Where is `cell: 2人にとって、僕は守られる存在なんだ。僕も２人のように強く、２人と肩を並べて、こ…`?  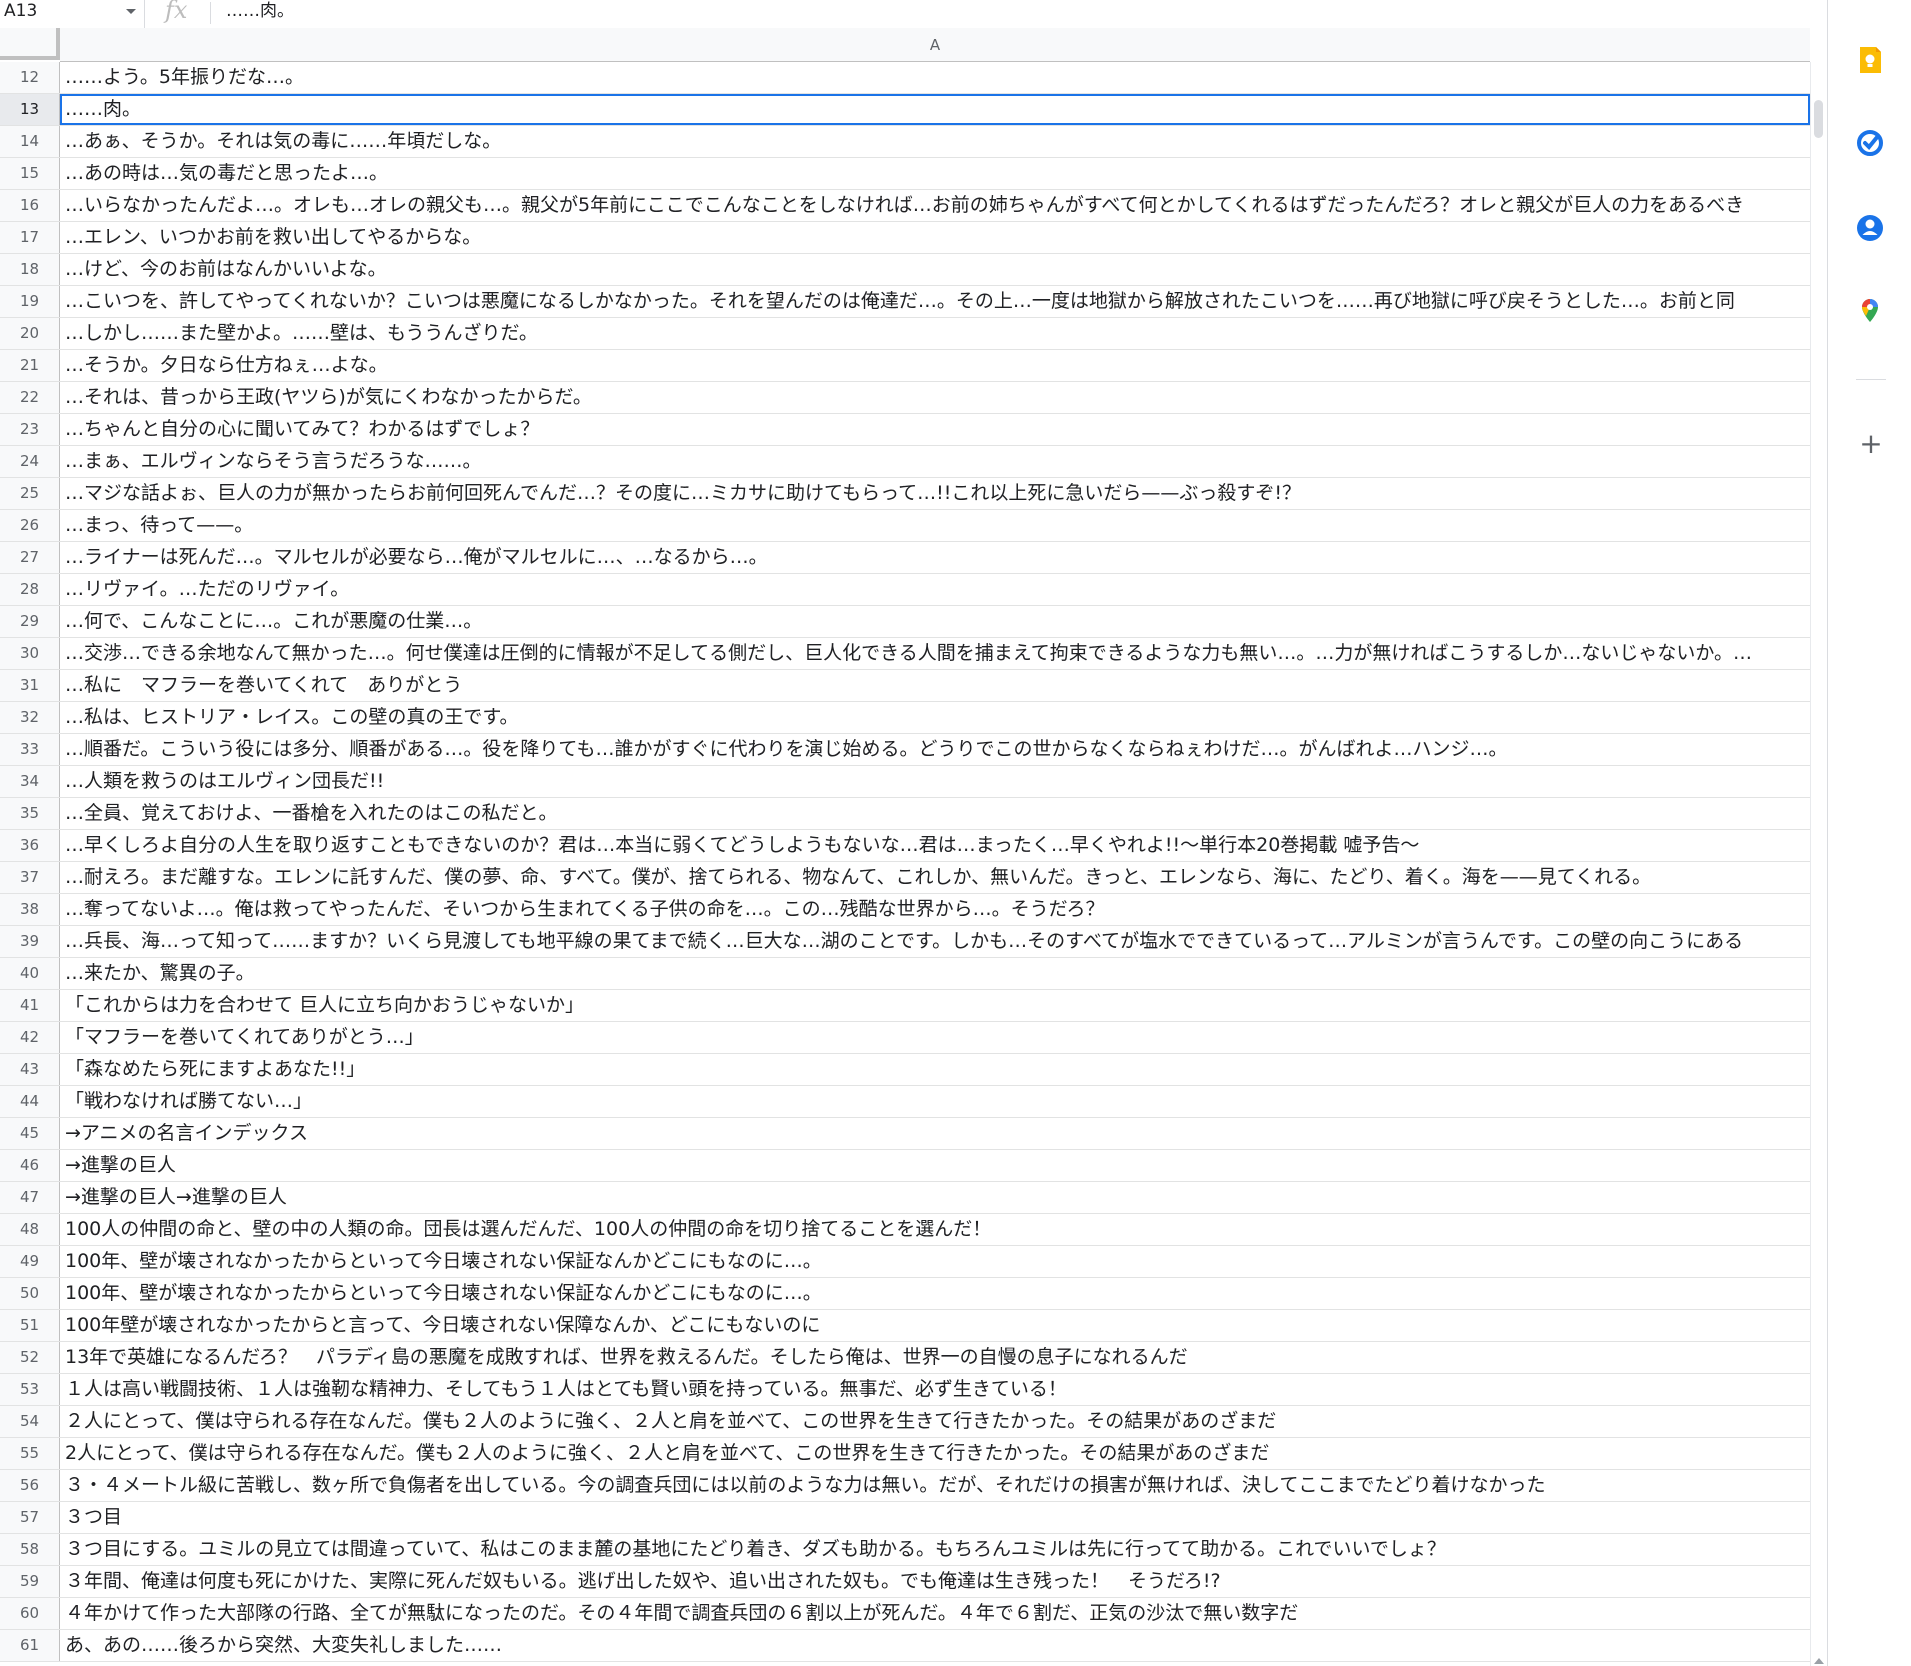 cell: 2人にとって、僕は守られる存在なんだ。僕も２人のように強く、２人と肩を並べて、こ… is located at coordinates (935, 1453).